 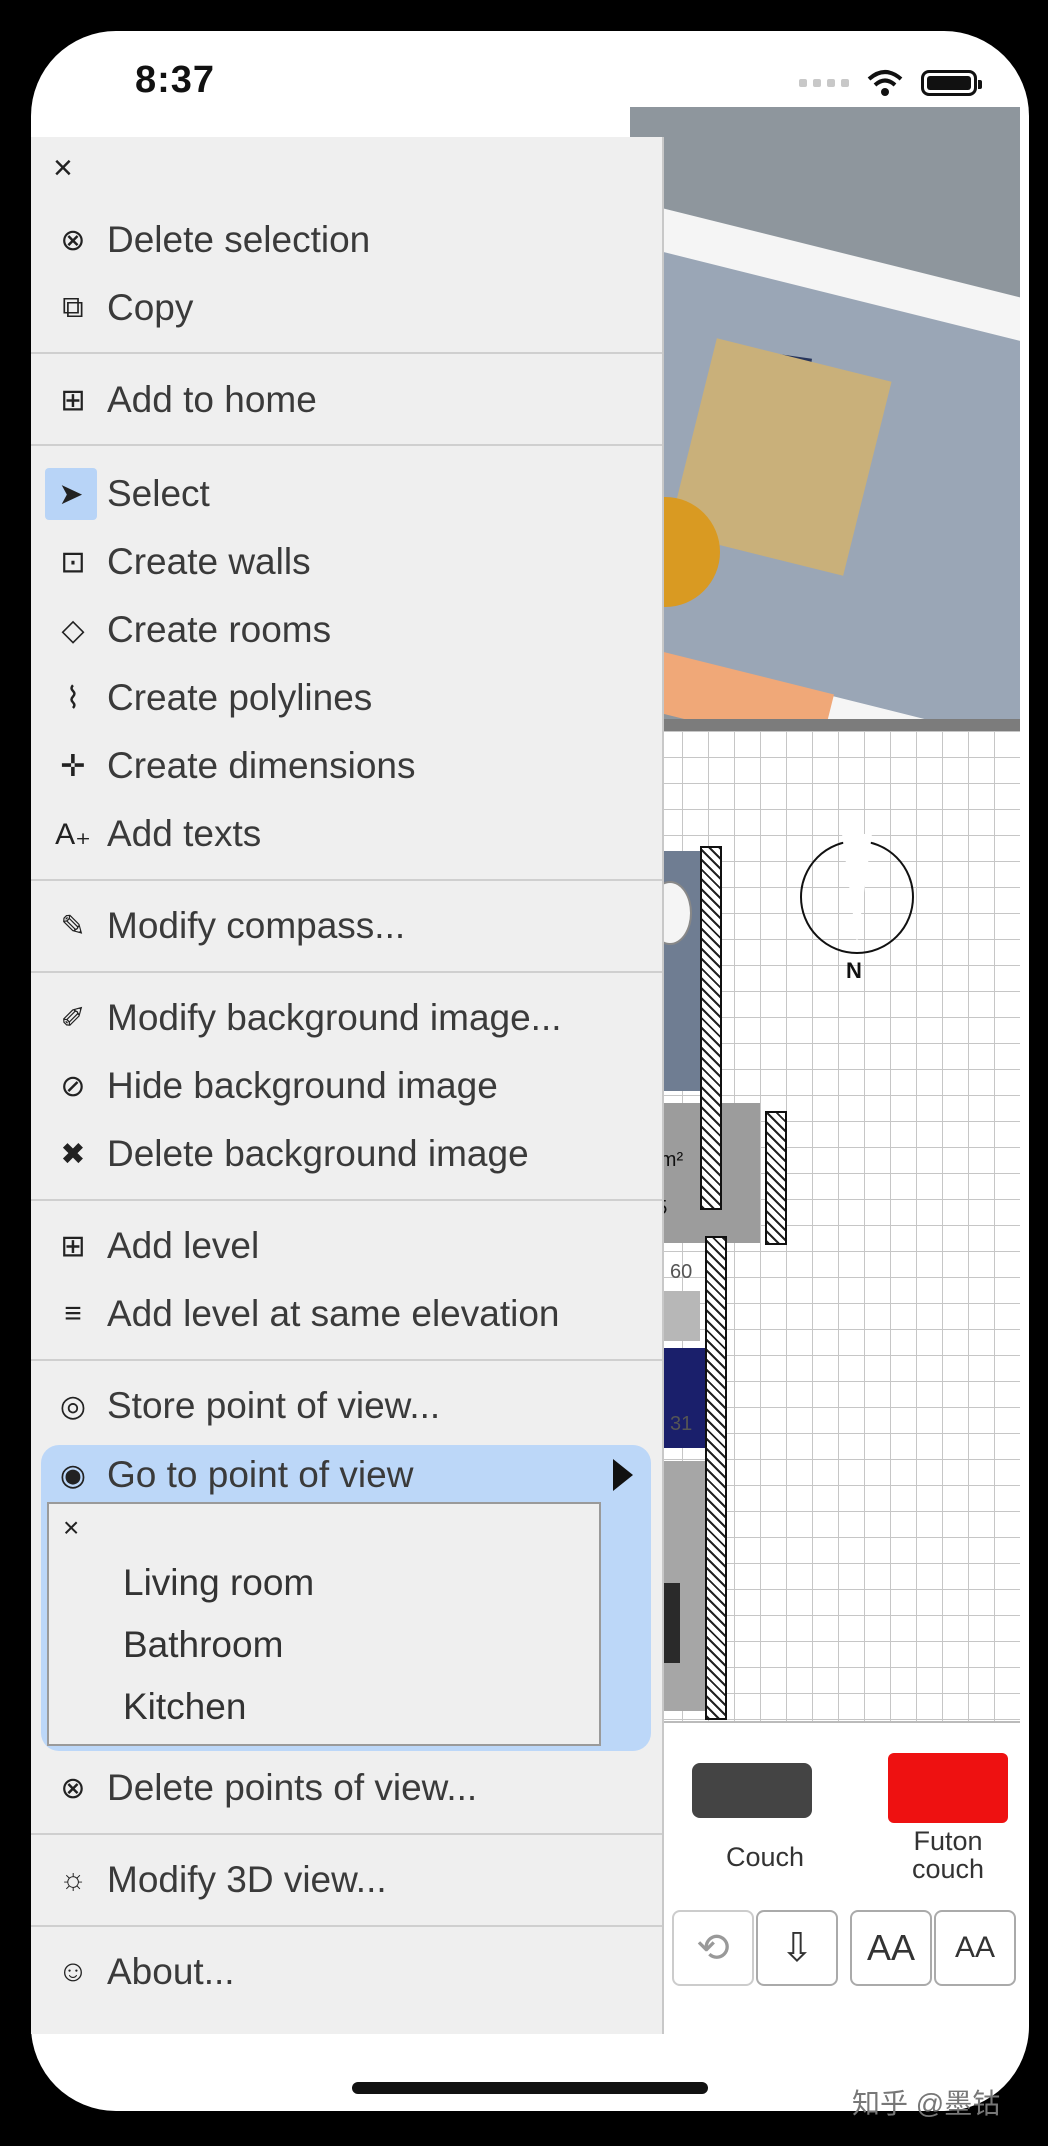 What do you see at coordinates (73, 766) in the screenshot?
I see `create-dimensions-icon: ✛` at bounding box center [73, 766].